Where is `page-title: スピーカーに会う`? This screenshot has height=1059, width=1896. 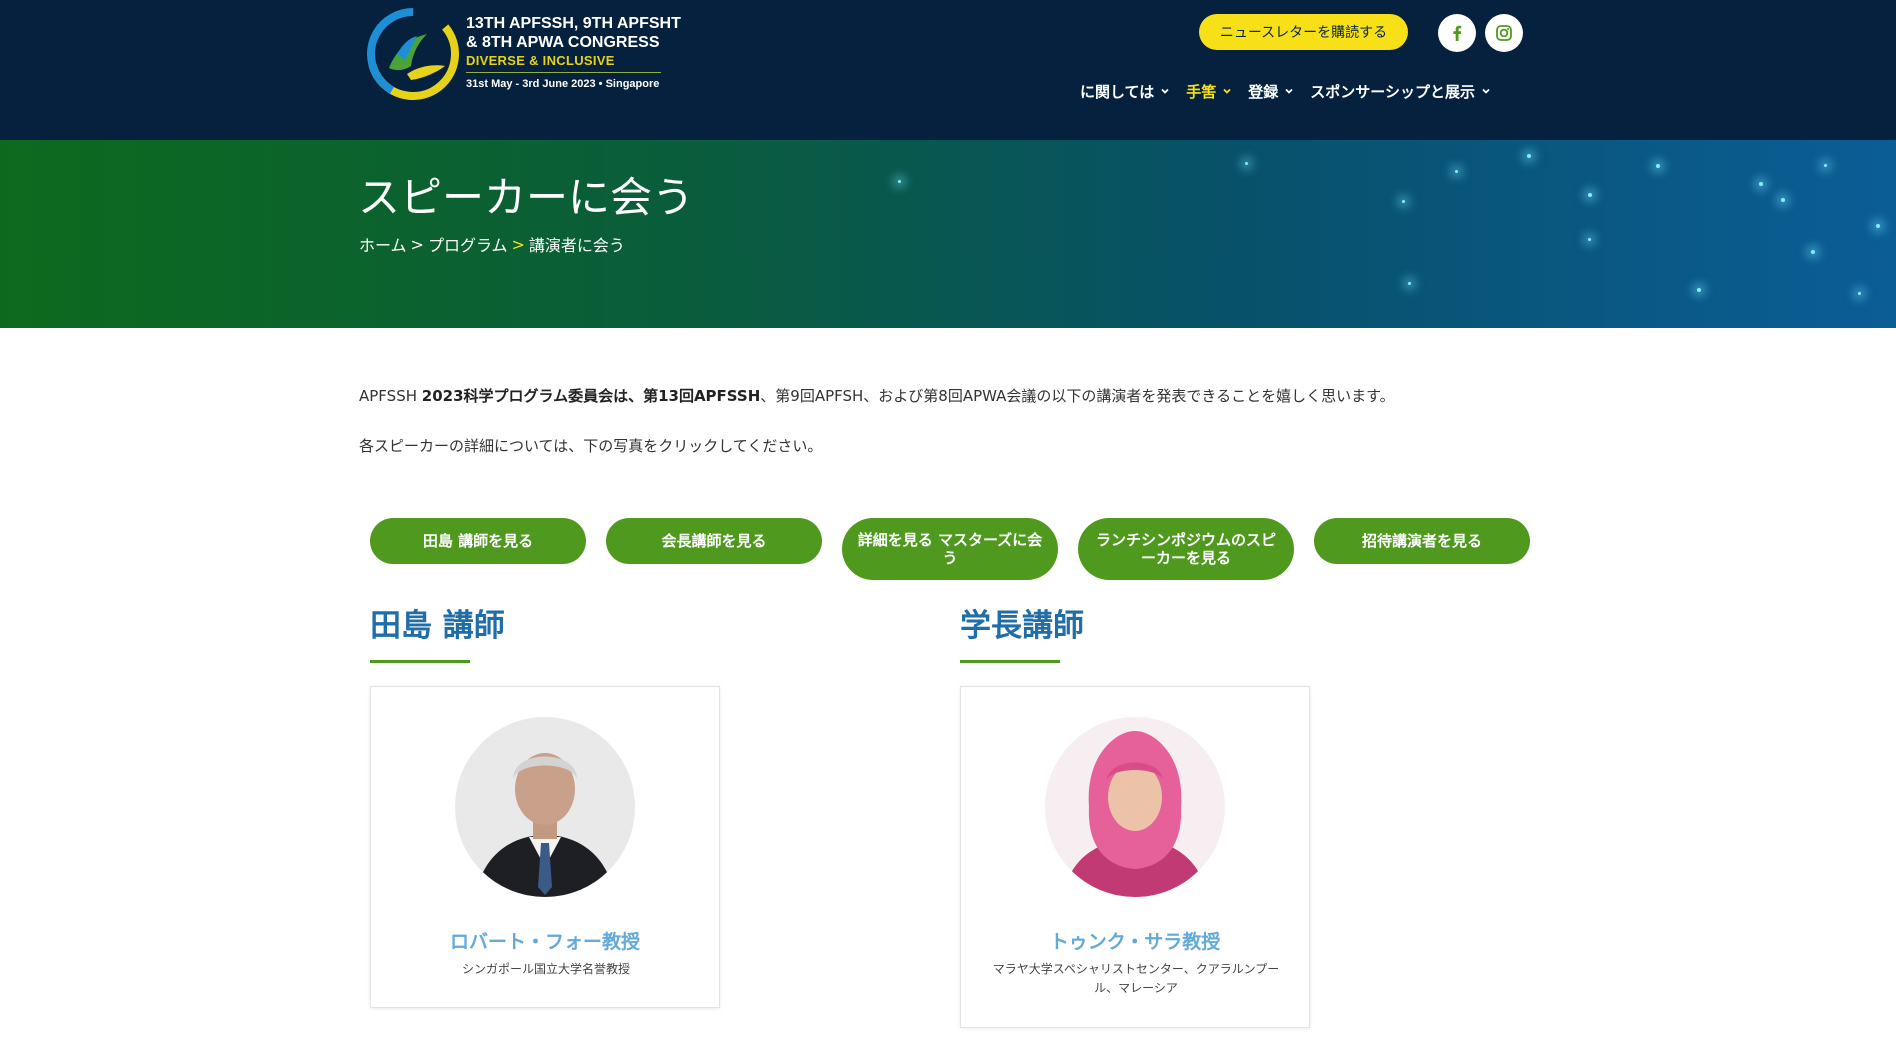 page-title: スピーカーに会う is located at coordinates (526, 197).